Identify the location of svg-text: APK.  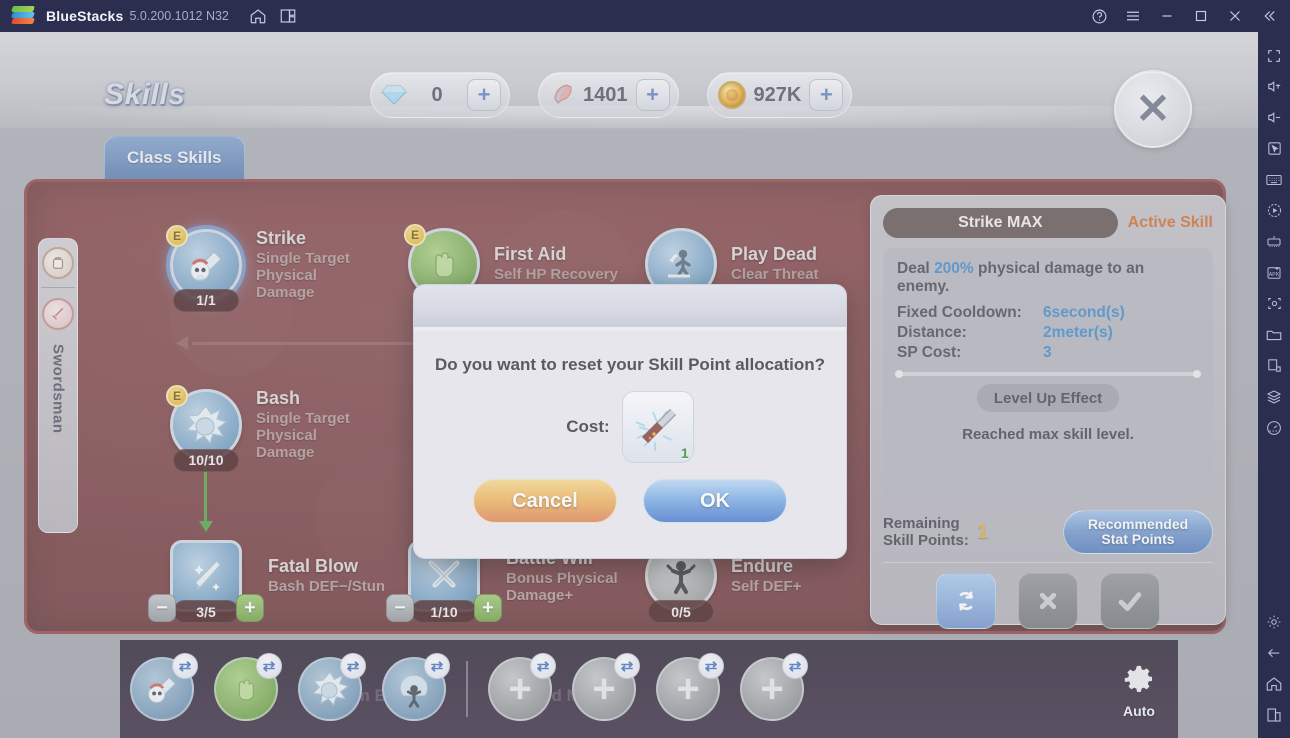
(1274, 275).